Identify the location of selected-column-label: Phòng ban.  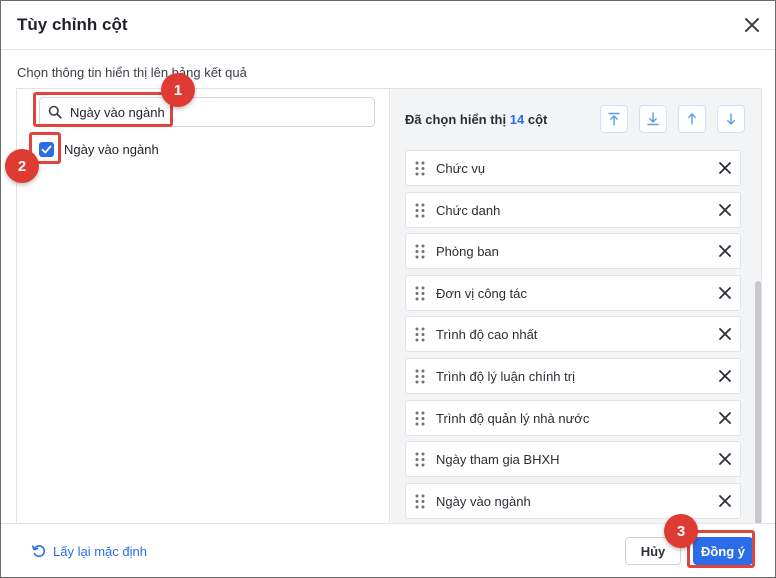
(467, 252).